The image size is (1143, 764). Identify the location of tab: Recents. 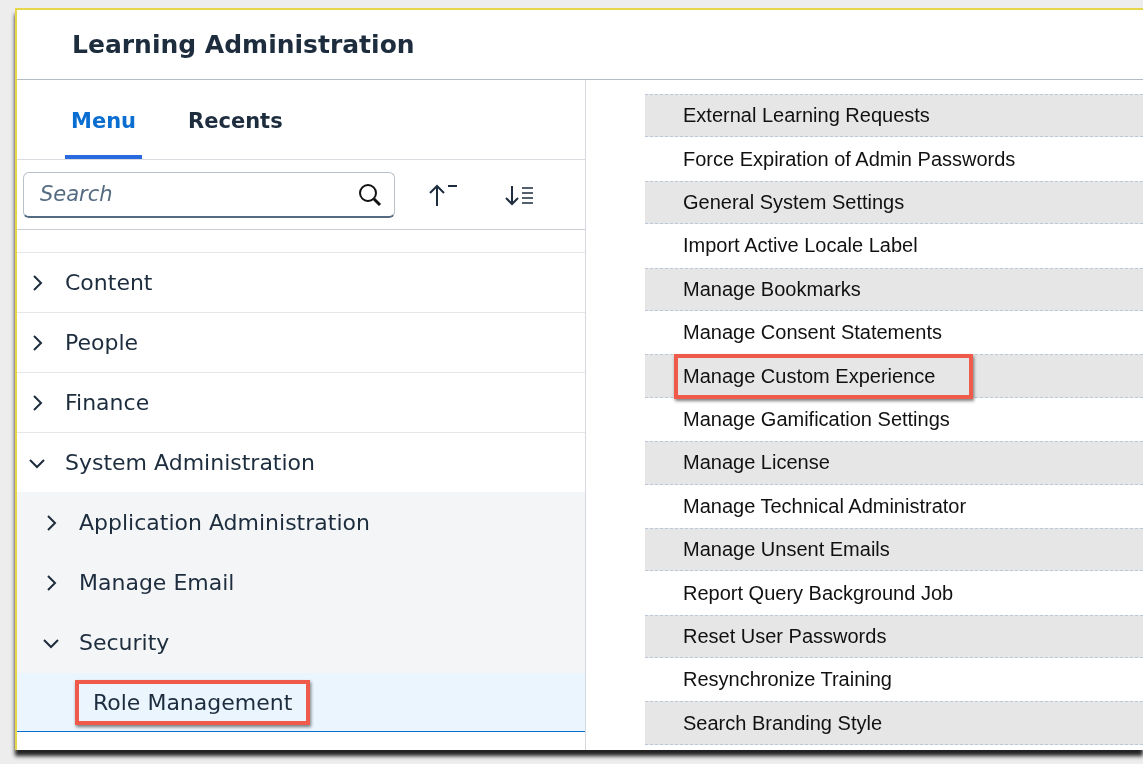
(235, 119).